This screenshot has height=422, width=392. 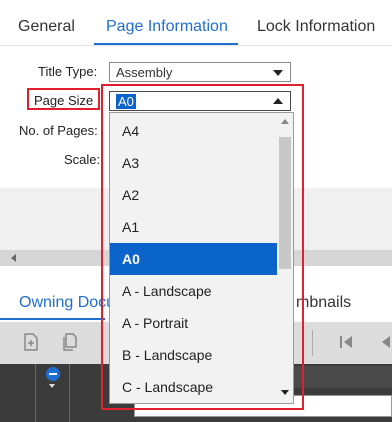 I want to click on tab-page-information: Page Information, so click(x=167, y=27).